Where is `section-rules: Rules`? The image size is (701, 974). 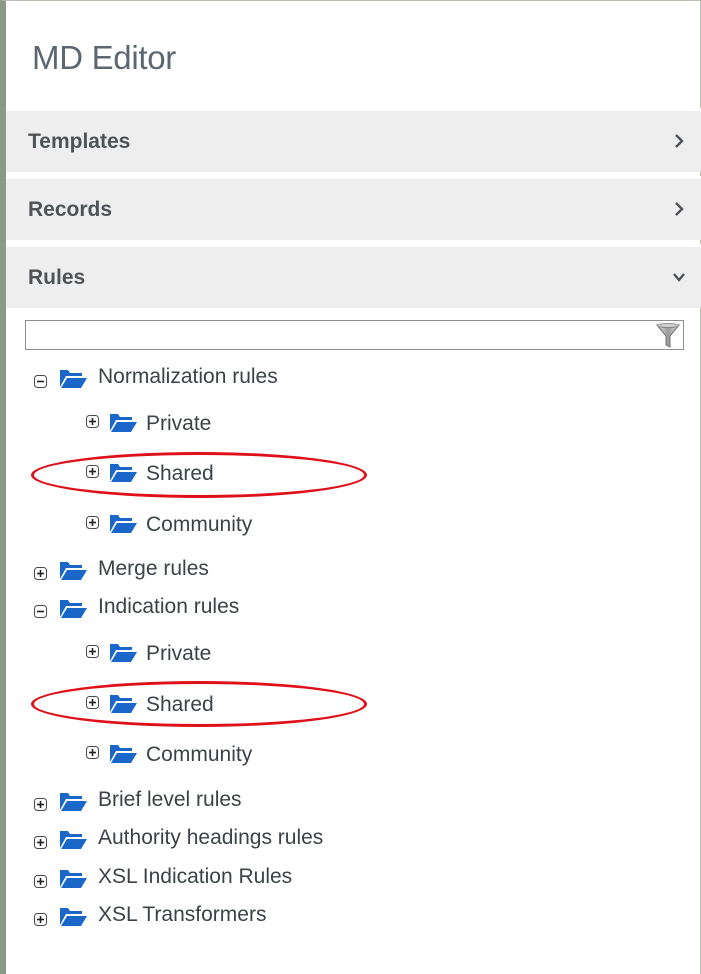
section-rules: Rules is located at coordinates (353, 276).